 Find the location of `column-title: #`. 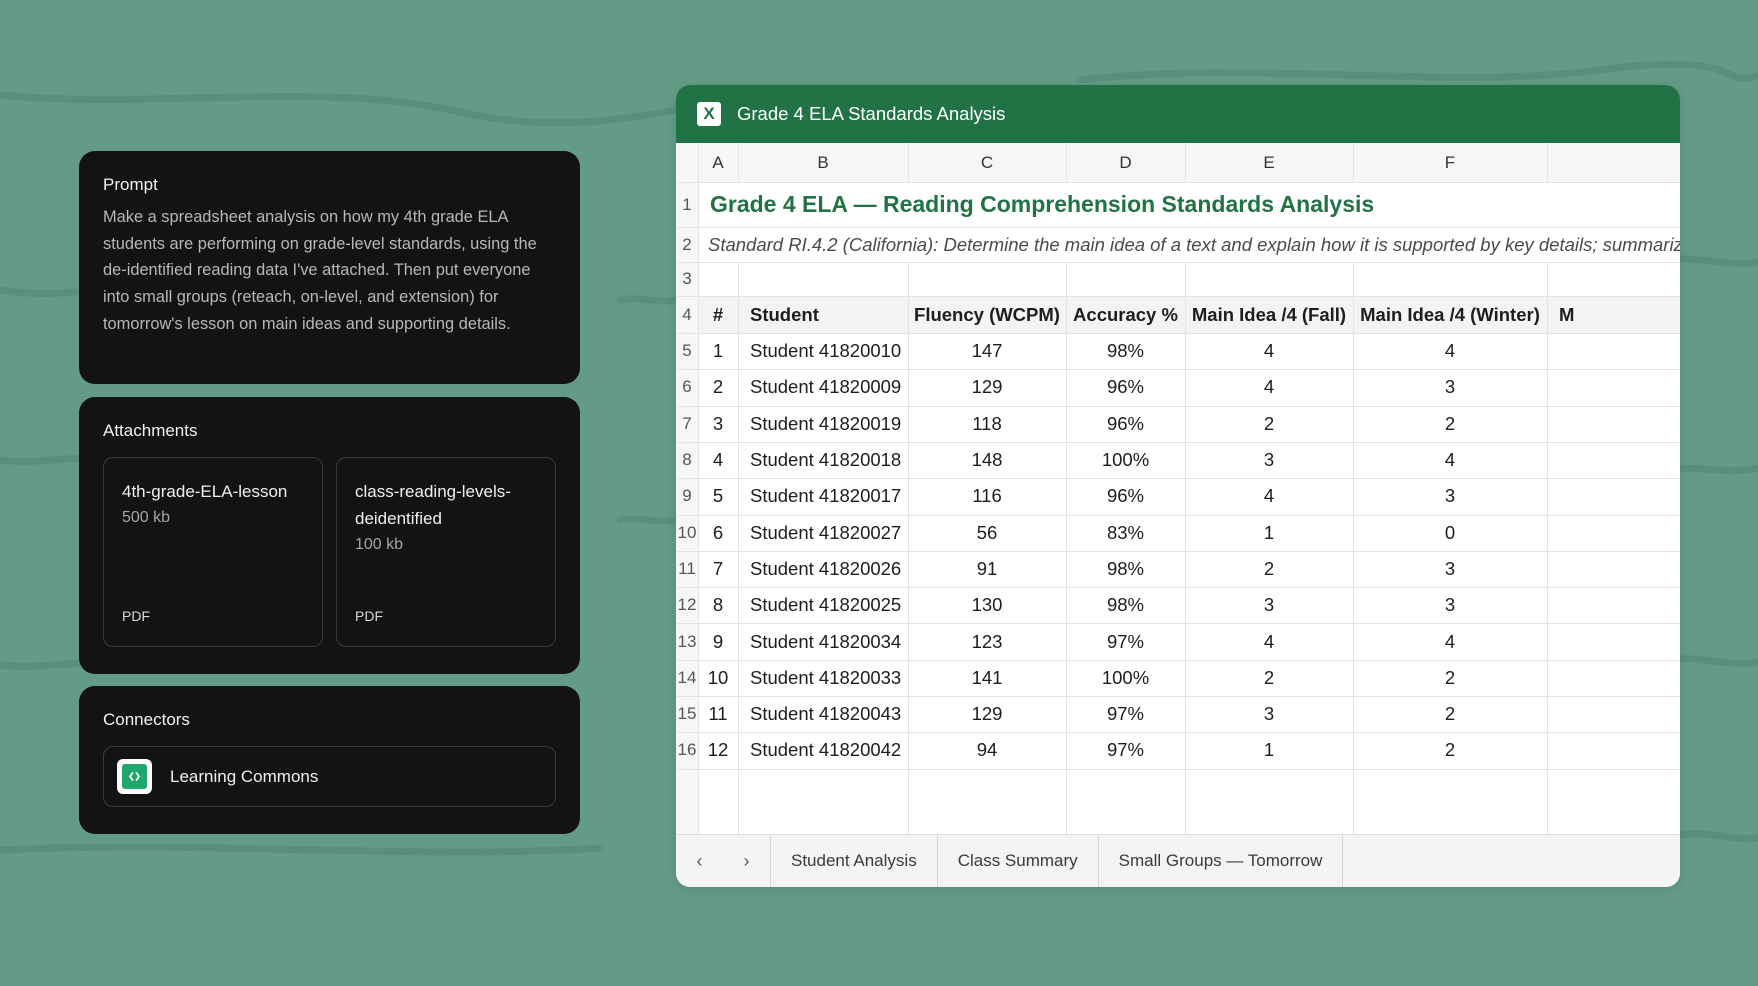

column-title: # is located at coordinates (718, 314).